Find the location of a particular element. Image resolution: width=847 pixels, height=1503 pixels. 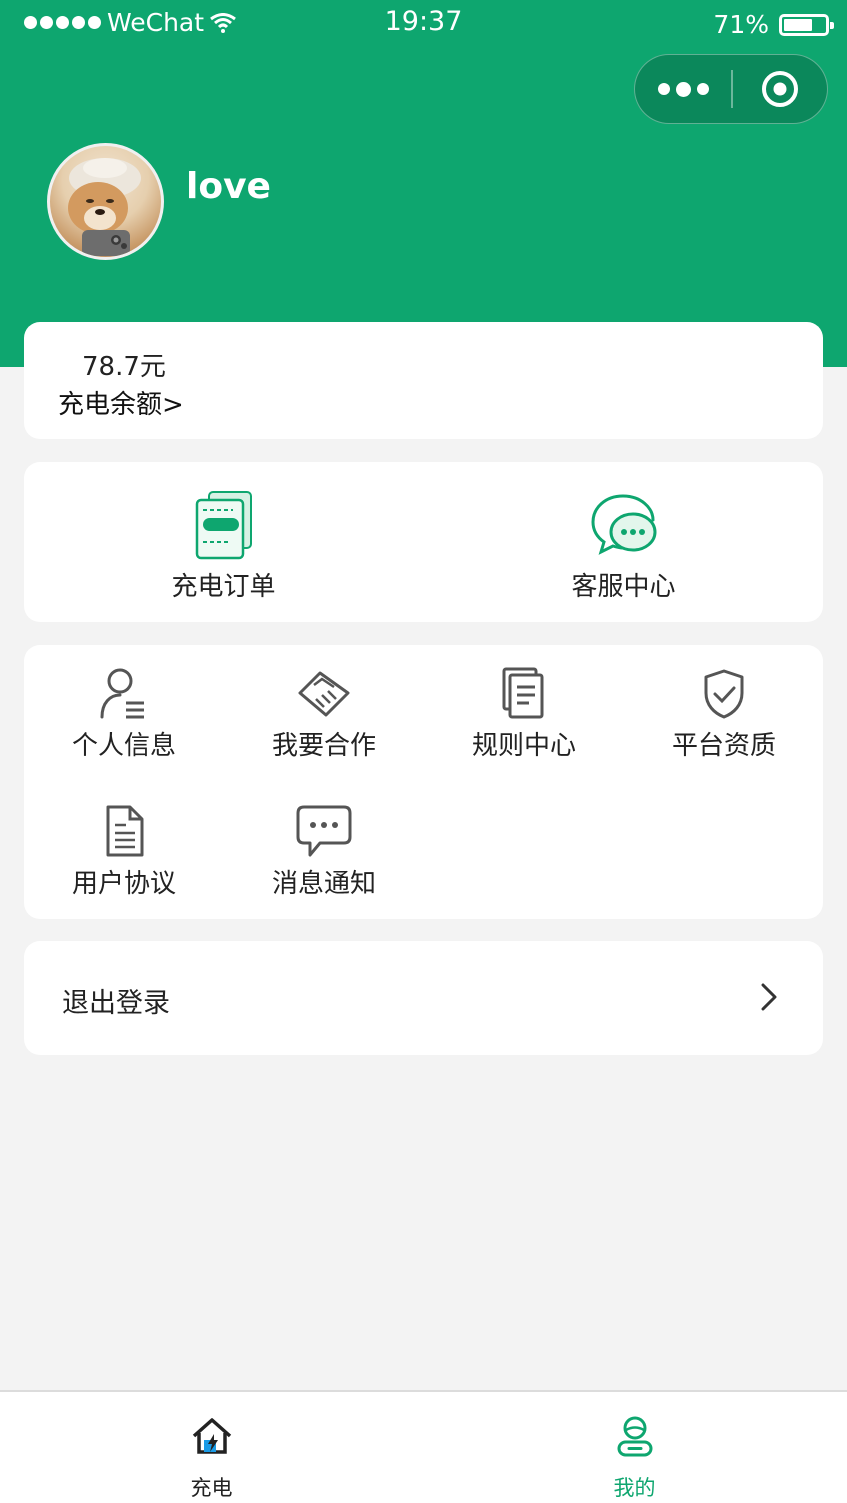

mini-program-capsule is located at coordinates (731, 89).